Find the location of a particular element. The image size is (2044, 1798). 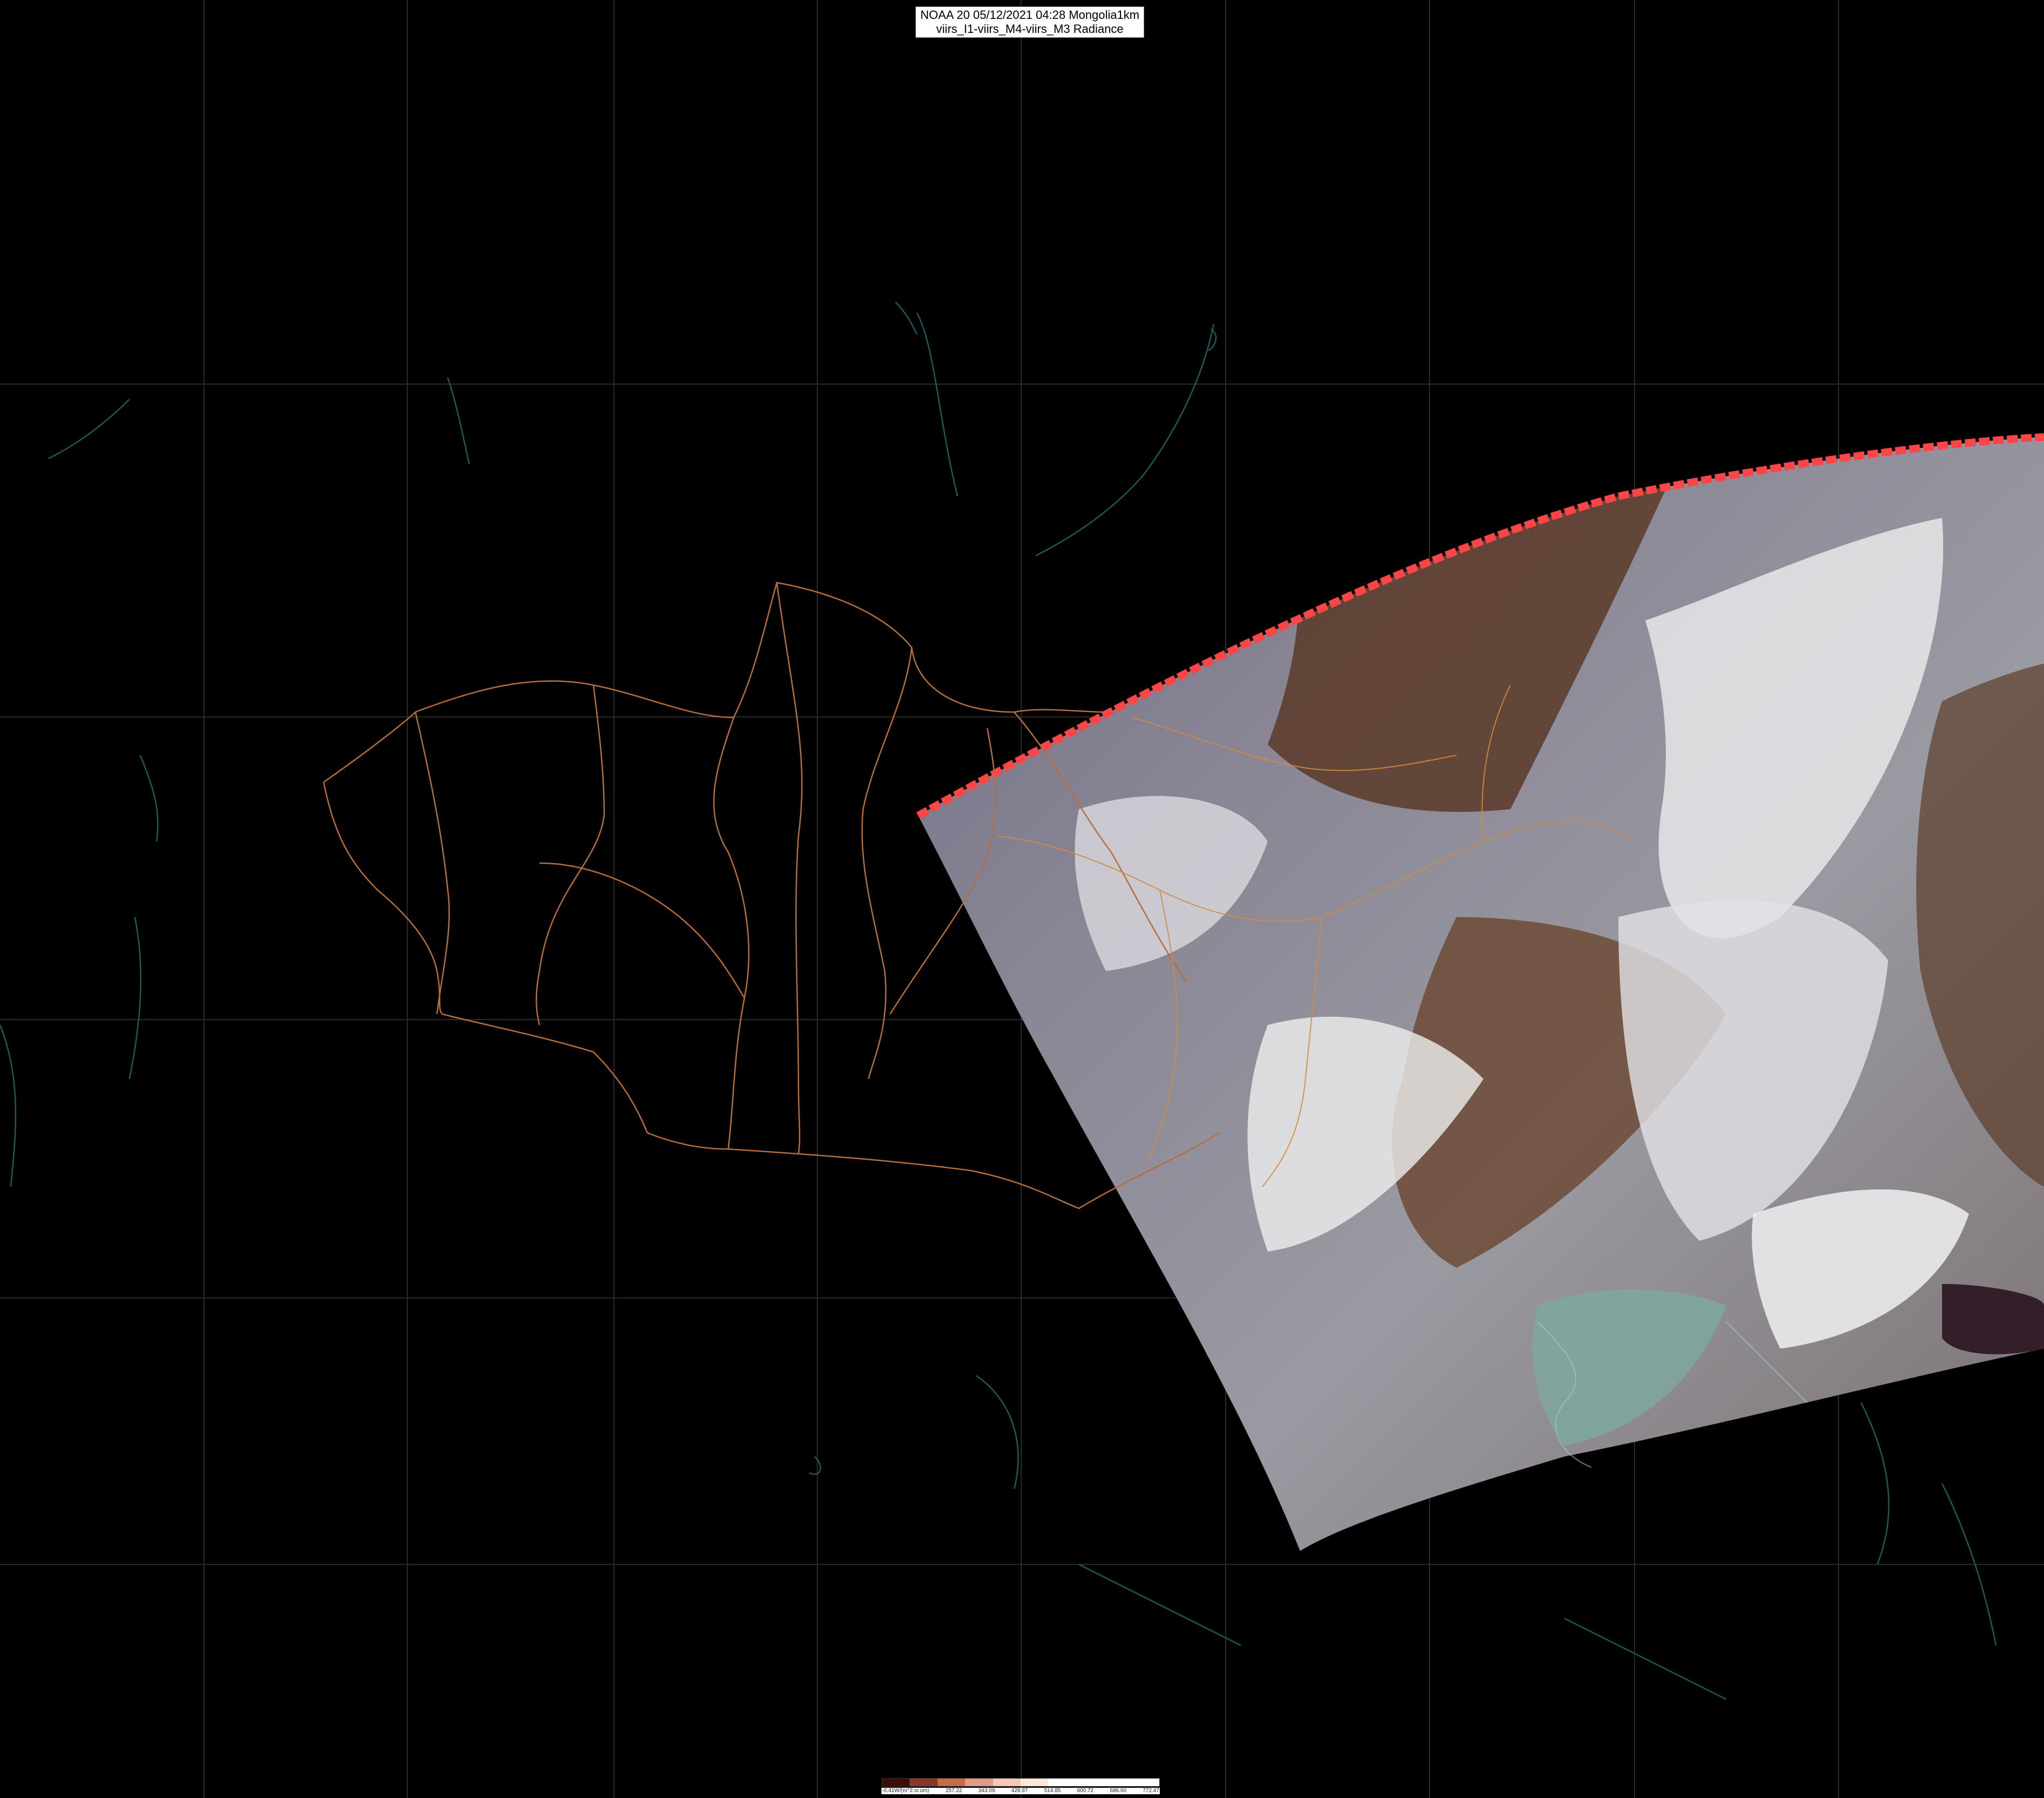

legend-label: 600.72 is located at coordinates (1085, 1791).